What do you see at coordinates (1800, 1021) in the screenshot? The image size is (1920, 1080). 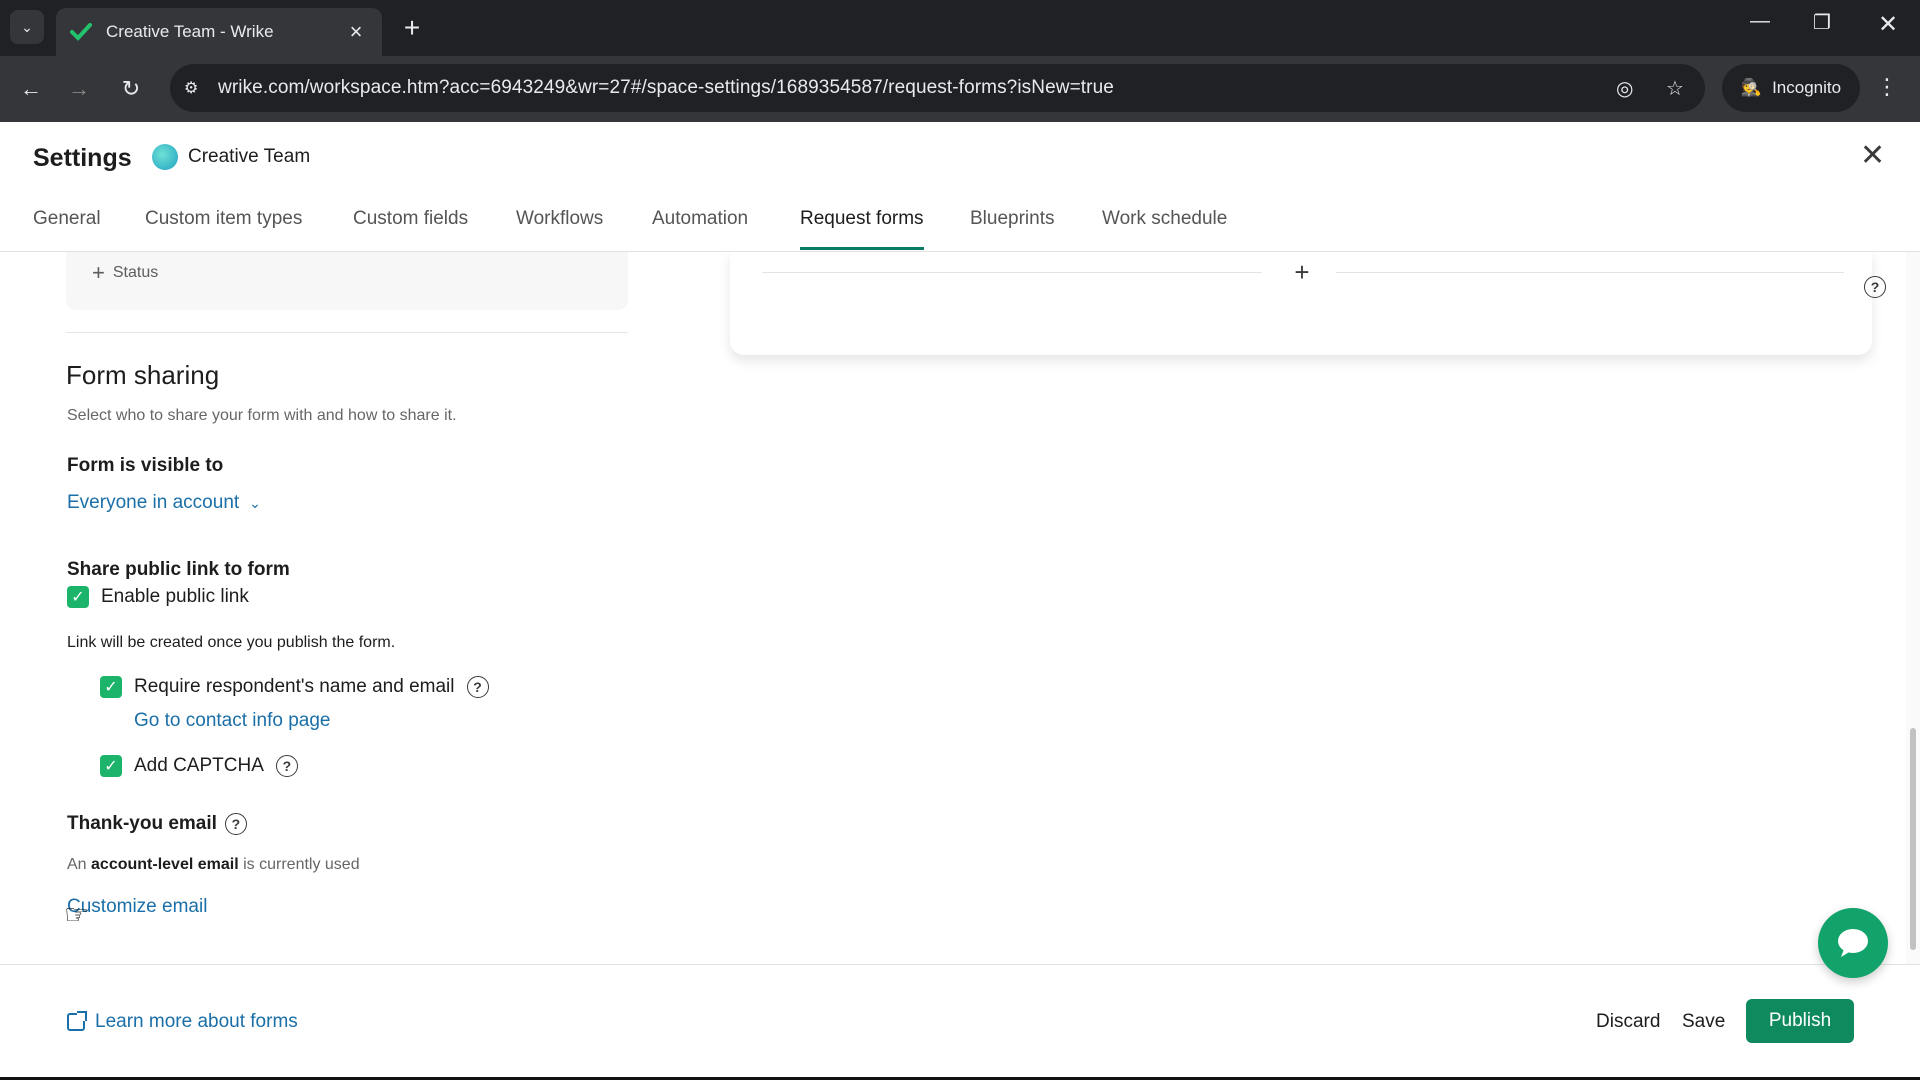 I see `publish-button: Publish` at bounding box center [1800, 1021].